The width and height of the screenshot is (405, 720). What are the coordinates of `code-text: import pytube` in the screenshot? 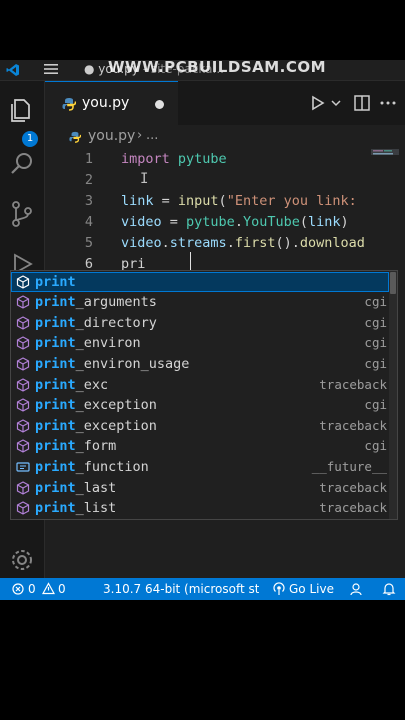 It's located at (174, 159).